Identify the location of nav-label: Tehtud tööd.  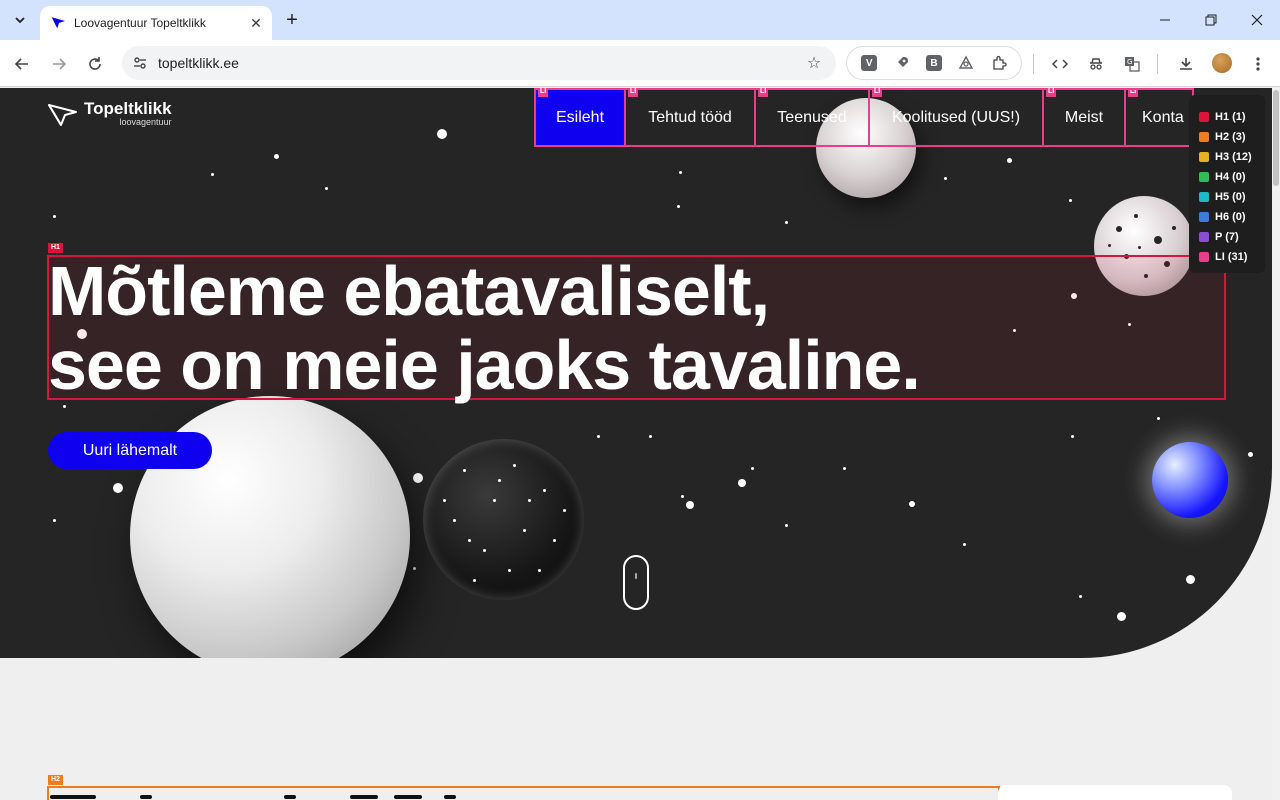
(690, 117).